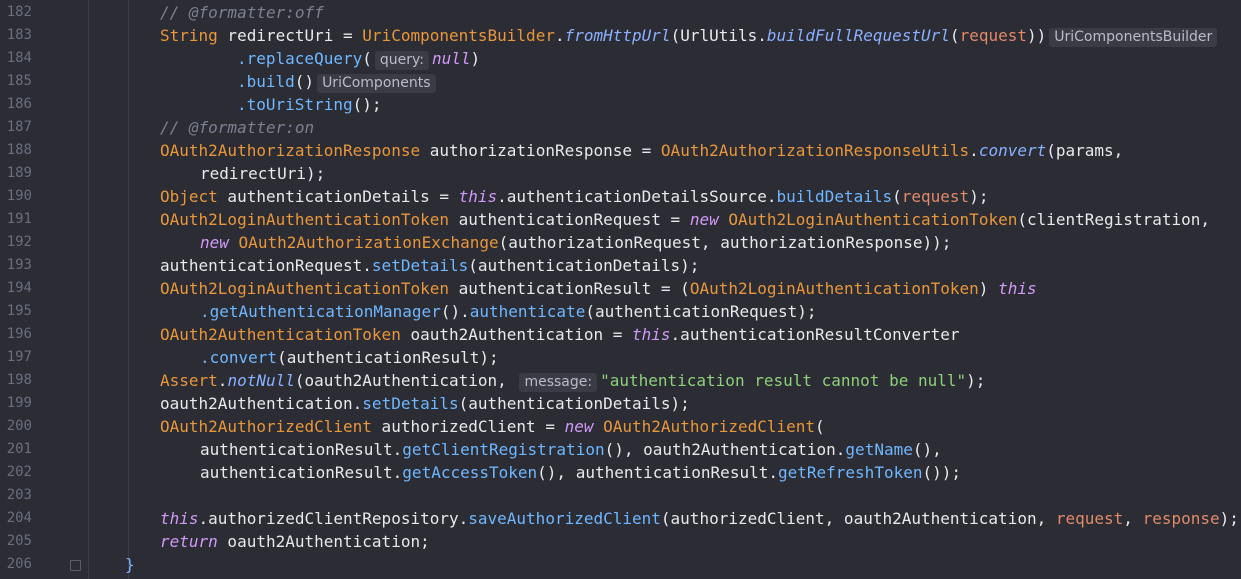 Image resolution: width=1241 pixels, height=579 pixels. What do you see at coordinates (700, 12) in the screenshot?
I see `code-line: // @formatter:off` at bounding box center [700, 12].